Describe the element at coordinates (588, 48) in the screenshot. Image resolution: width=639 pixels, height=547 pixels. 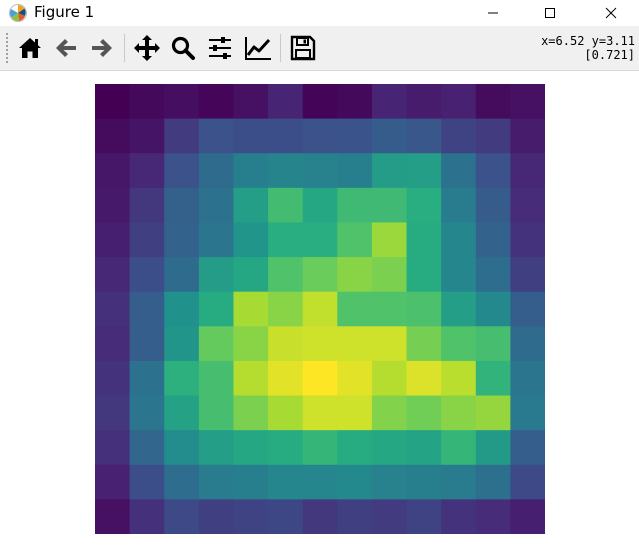
I see `cursor-coordinates: x=6.52 y=3.11 [0.721]` at that location.